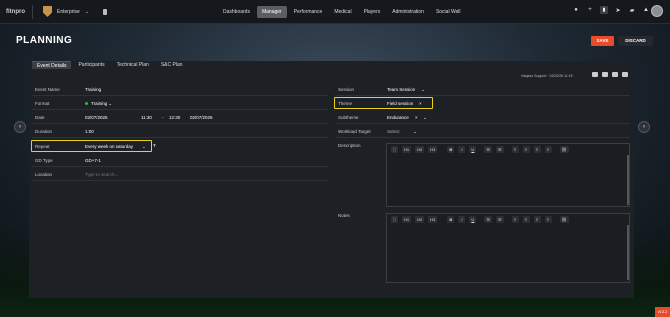  Describe the element at coordinates (604, 10) in the screenshot. I see `doc-icon: ▮` at that location.